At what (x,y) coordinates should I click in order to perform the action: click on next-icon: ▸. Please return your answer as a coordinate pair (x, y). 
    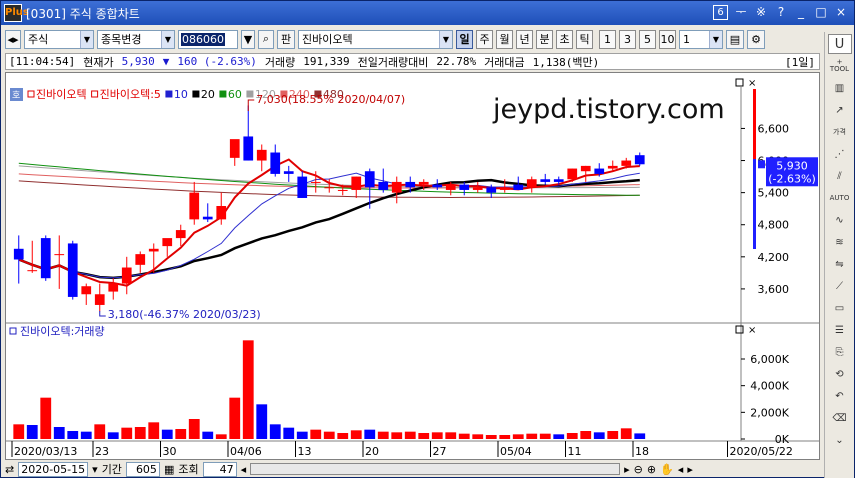
    Looking at the image, I should click on (690, 469).